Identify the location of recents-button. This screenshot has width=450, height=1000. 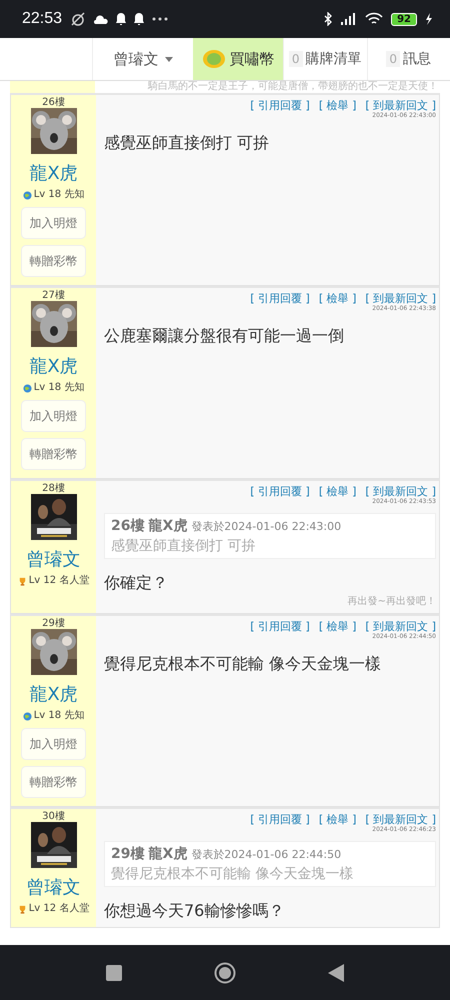
(114, 972).